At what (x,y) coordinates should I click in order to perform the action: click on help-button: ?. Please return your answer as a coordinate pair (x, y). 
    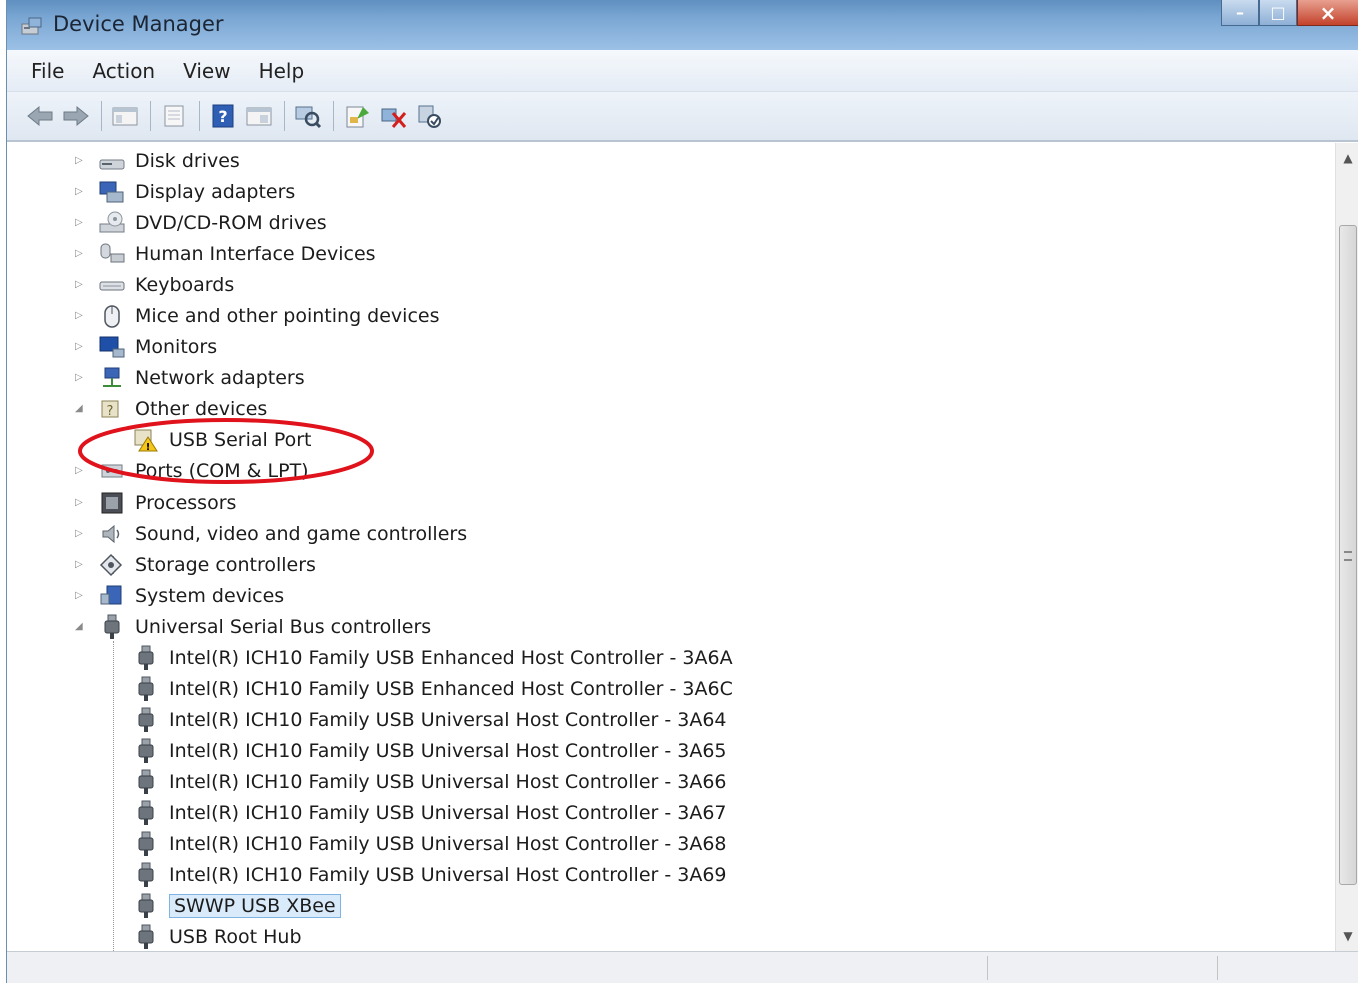
    Looking at the image, I should click on (223, 116).